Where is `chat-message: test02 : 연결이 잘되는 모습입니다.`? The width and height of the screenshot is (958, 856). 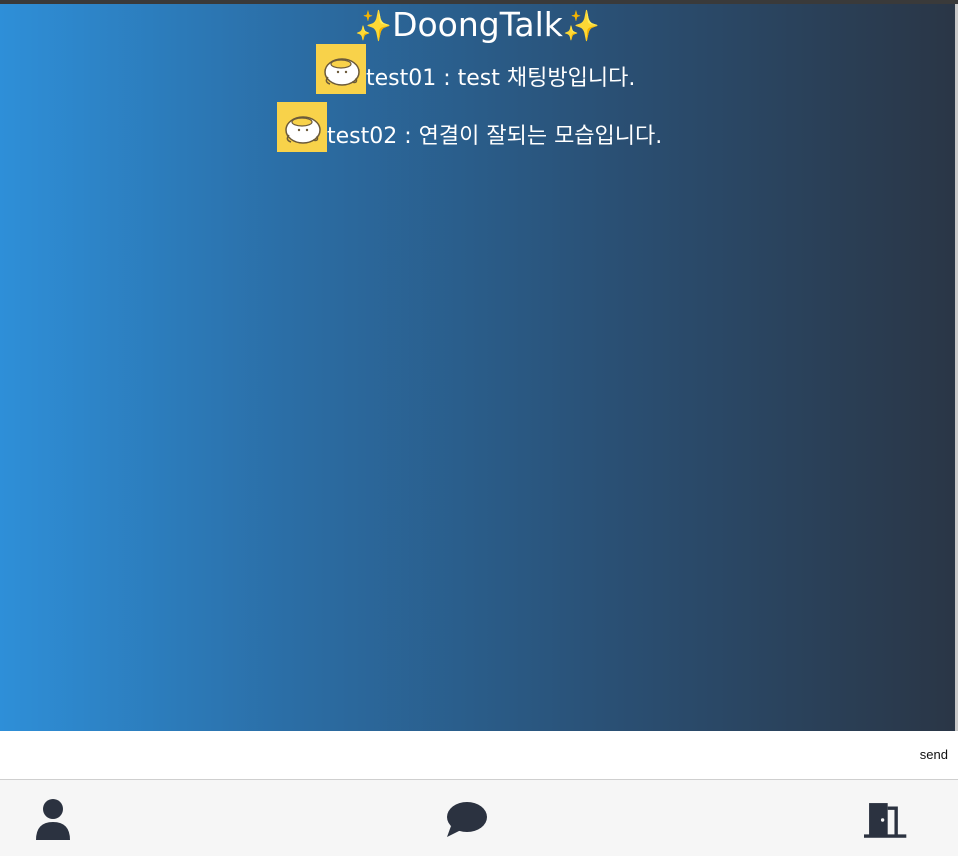
chat-message: test02 : 연결이 잘되는 모습입니다. is located at coordinates (469, 127).